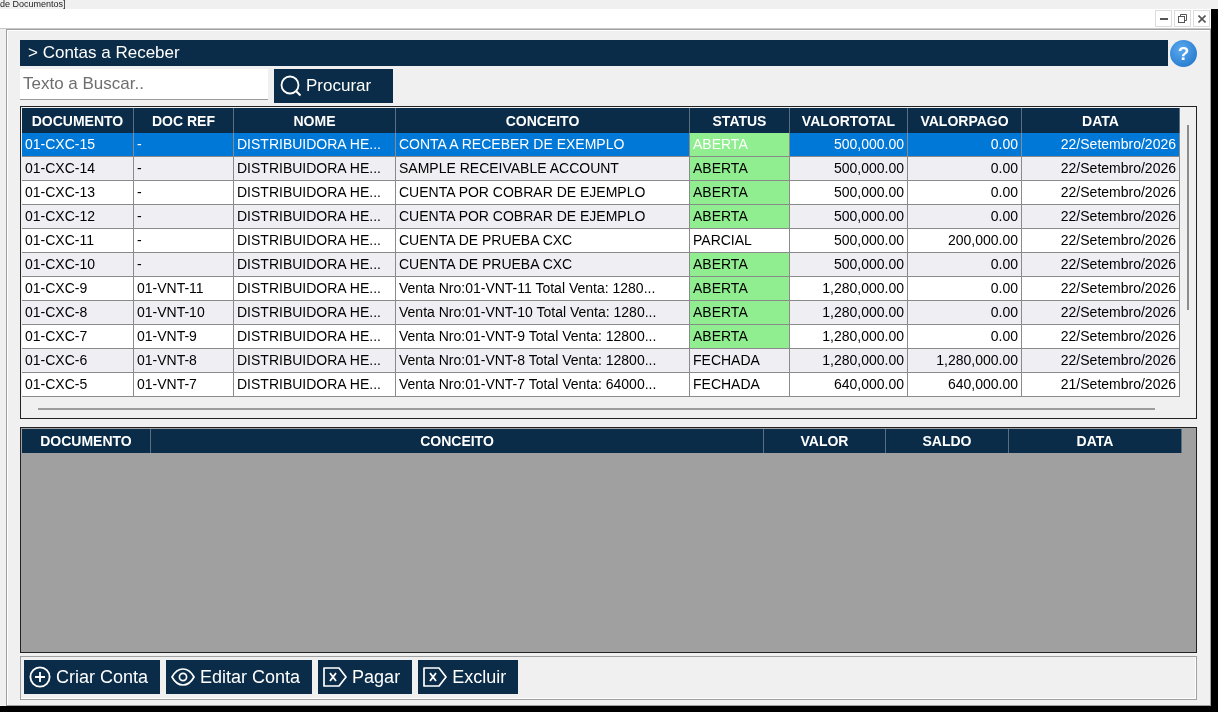  I want to click on window-title: de Documentos], so click(33, 4).